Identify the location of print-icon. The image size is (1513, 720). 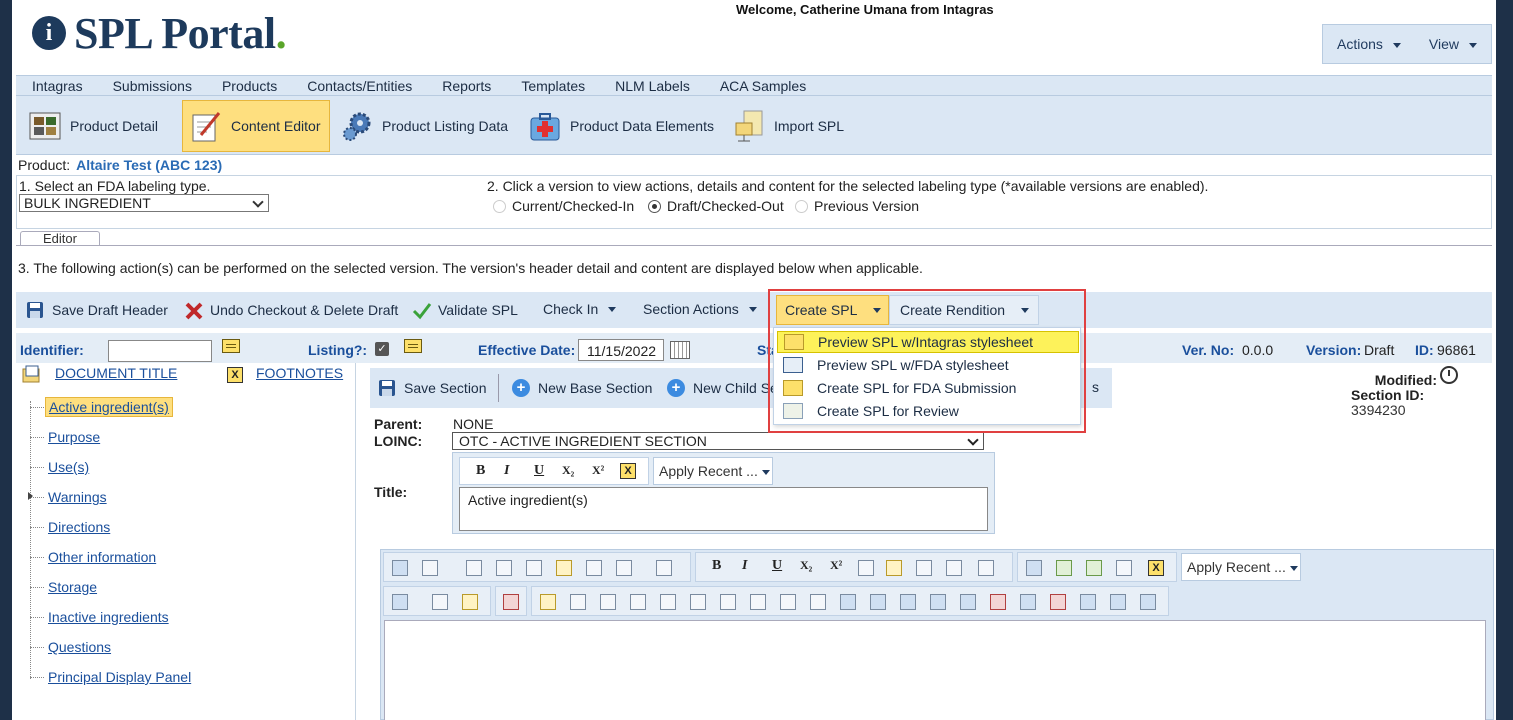
(474, 568).